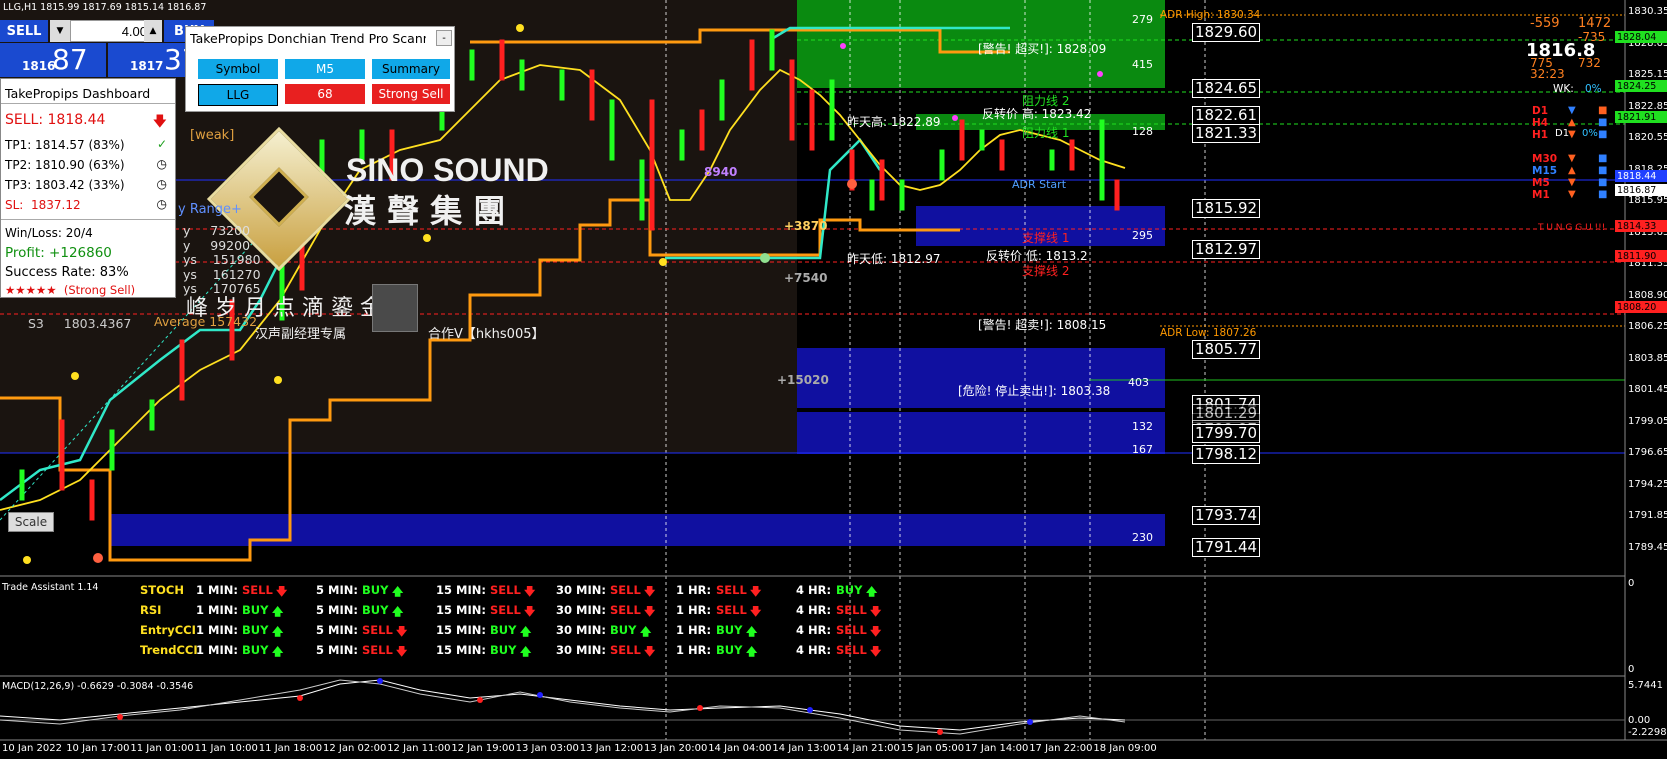 The image size is (1667, 759). What do you see at coordinates (1547, 74) in the screenshot?
I see `corner-value: 32:23` at bounding box center [1547, 74].